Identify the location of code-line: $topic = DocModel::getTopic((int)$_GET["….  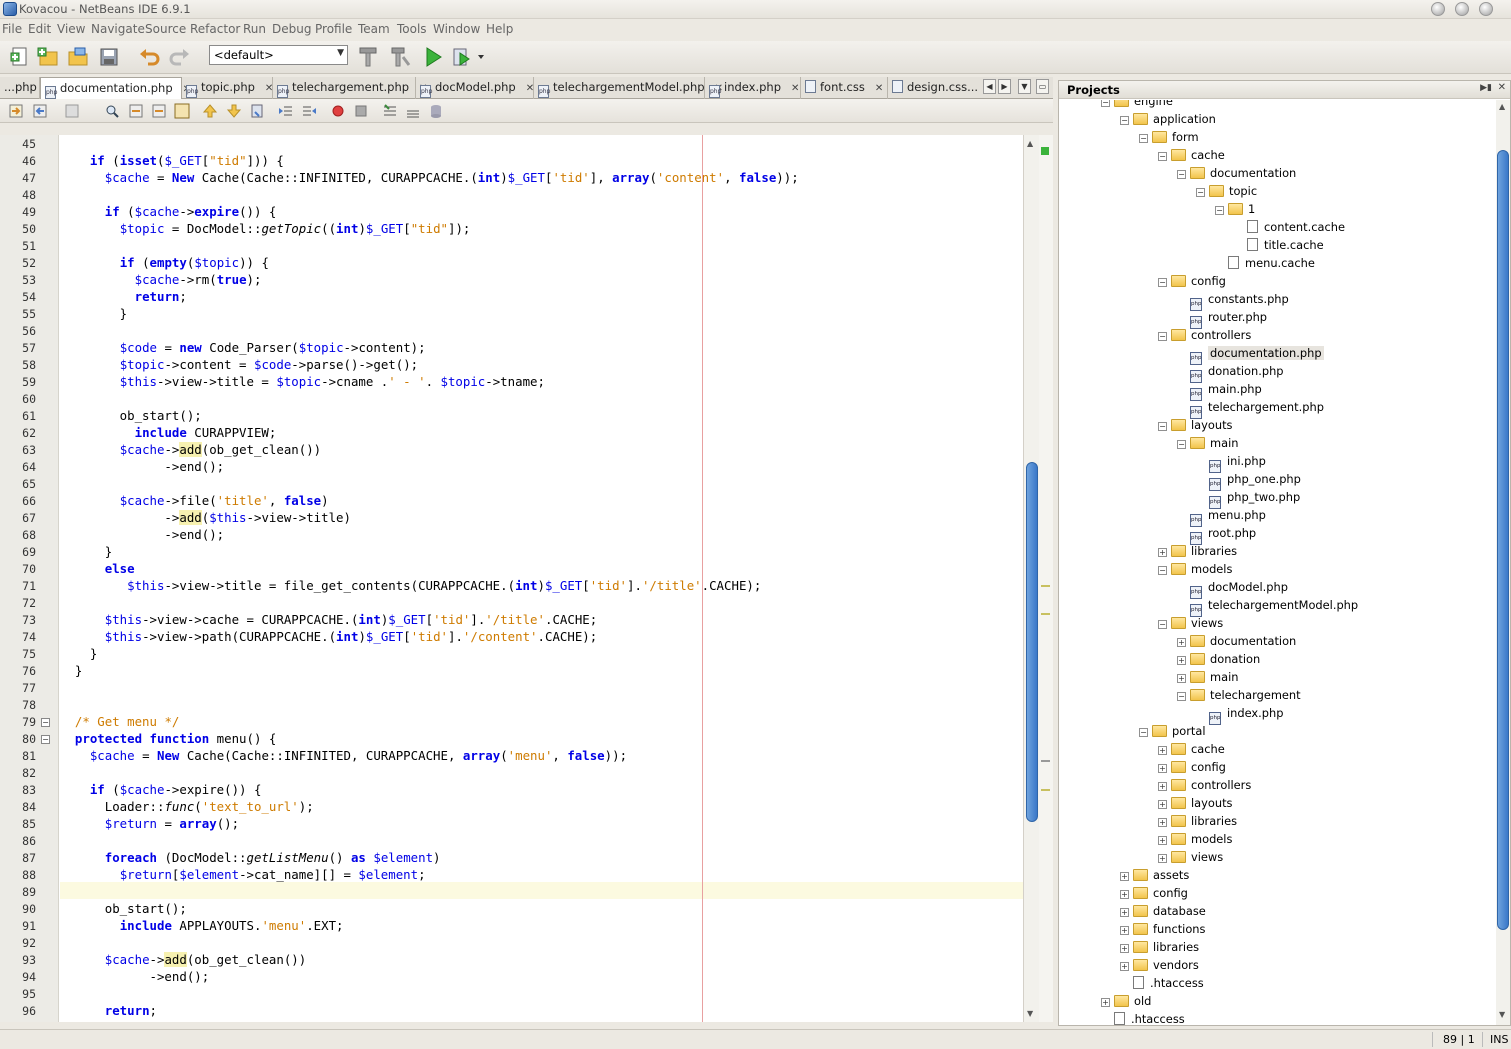
(265, 228).